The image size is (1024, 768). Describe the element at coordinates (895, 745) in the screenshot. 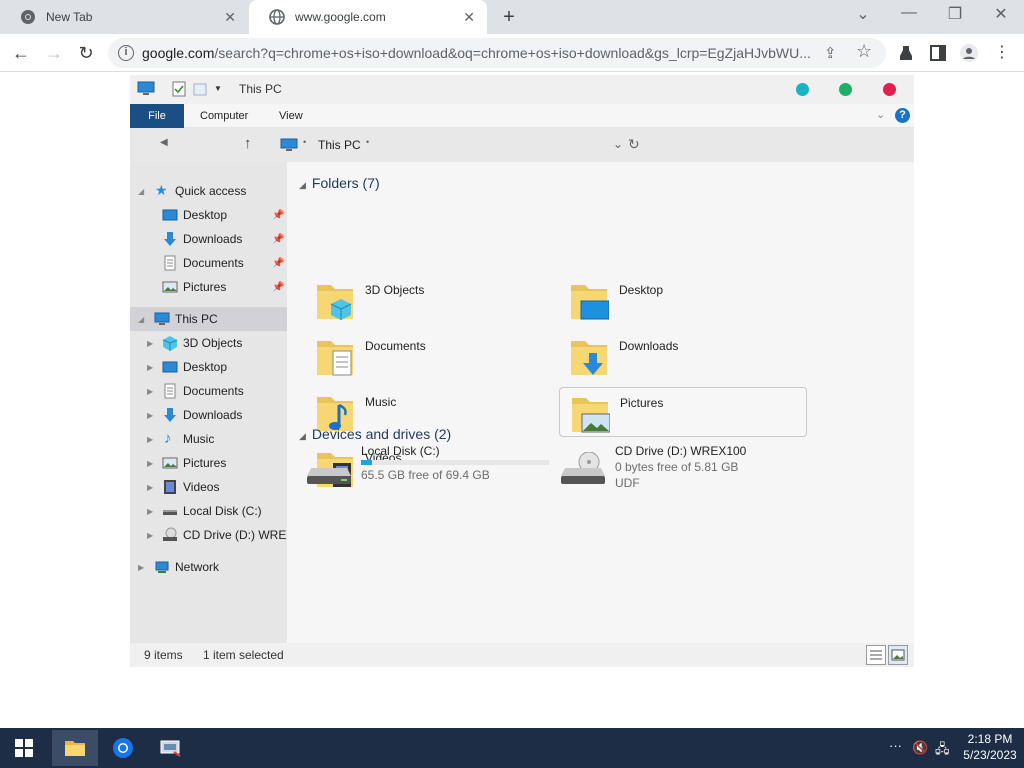

I see `overflow-dots-icon: ···` at that location.